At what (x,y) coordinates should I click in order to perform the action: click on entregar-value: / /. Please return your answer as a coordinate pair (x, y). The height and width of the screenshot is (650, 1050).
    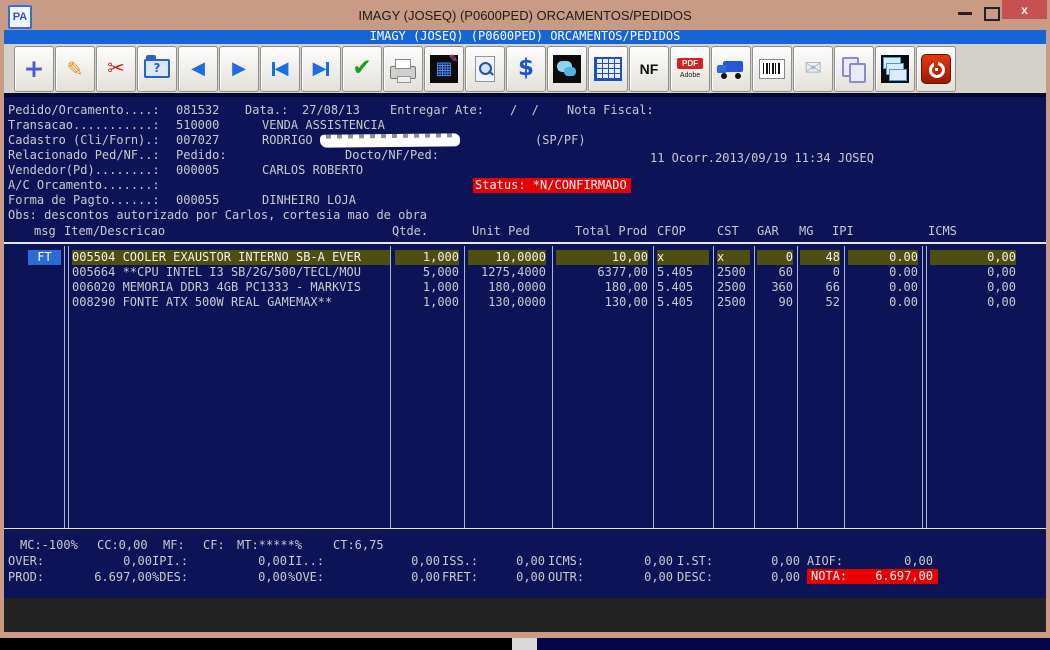
    Looking at the image, I should click on (524, 110).